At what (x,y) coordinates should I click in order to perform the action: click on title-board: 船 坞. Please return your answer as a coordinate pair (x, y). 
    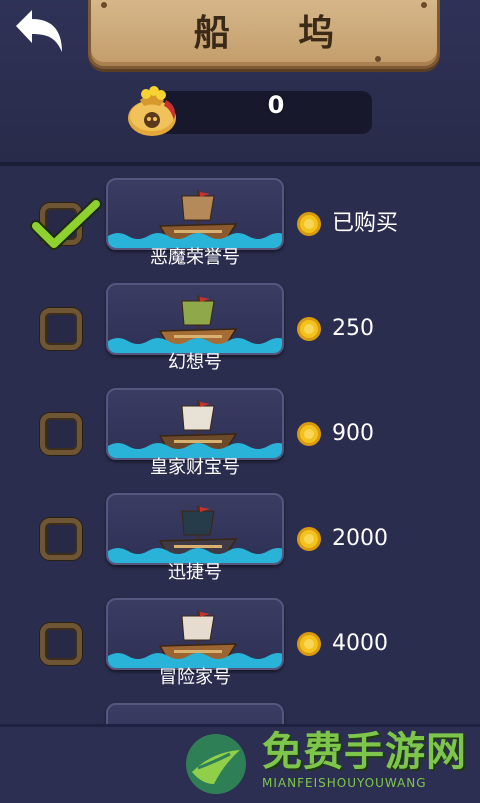
    Looking at the image, I should click on (264, 34).